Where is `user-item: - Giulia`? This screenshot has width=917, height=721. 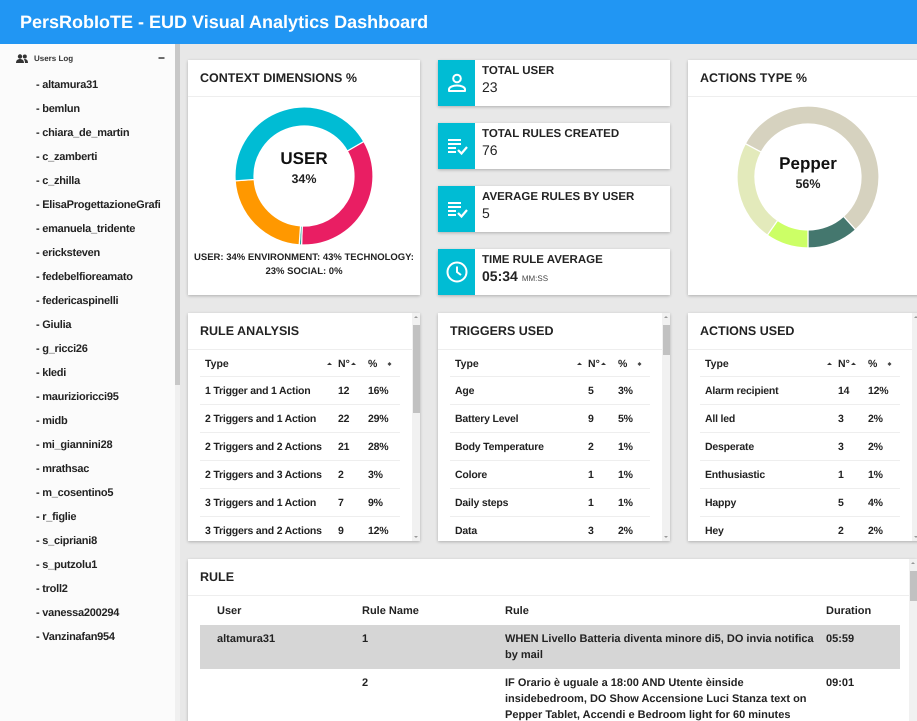
user-item: - Giulia is located at coordinates (36, 325).